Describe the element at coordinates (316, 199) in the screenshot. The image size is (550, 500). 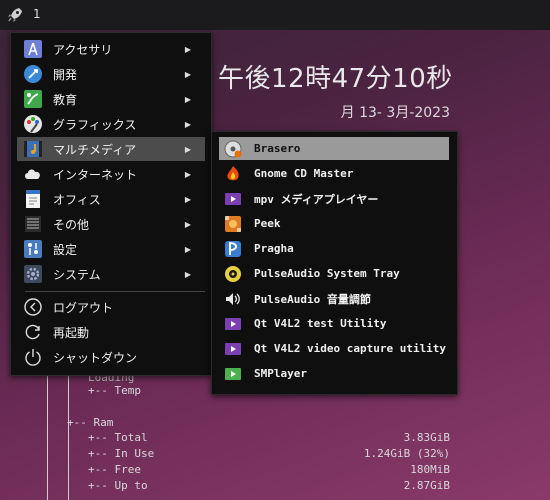
I see `submenu-item-label: mpv メディアプレイヤー` at that location.